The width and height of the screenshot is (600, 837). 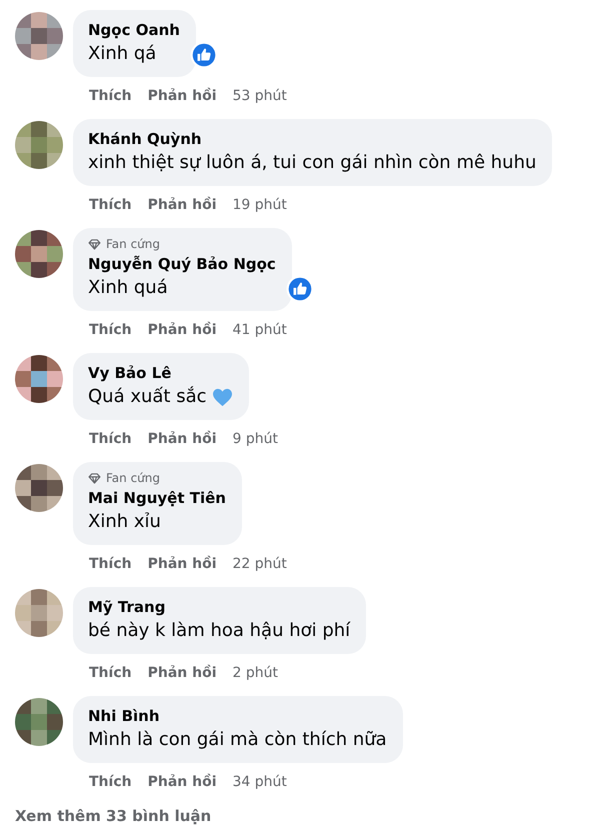 What do you see at coordinates (255, 439) in the screenshot?
I see `comment-time: 9 phút` at bounding box center [255, 439].